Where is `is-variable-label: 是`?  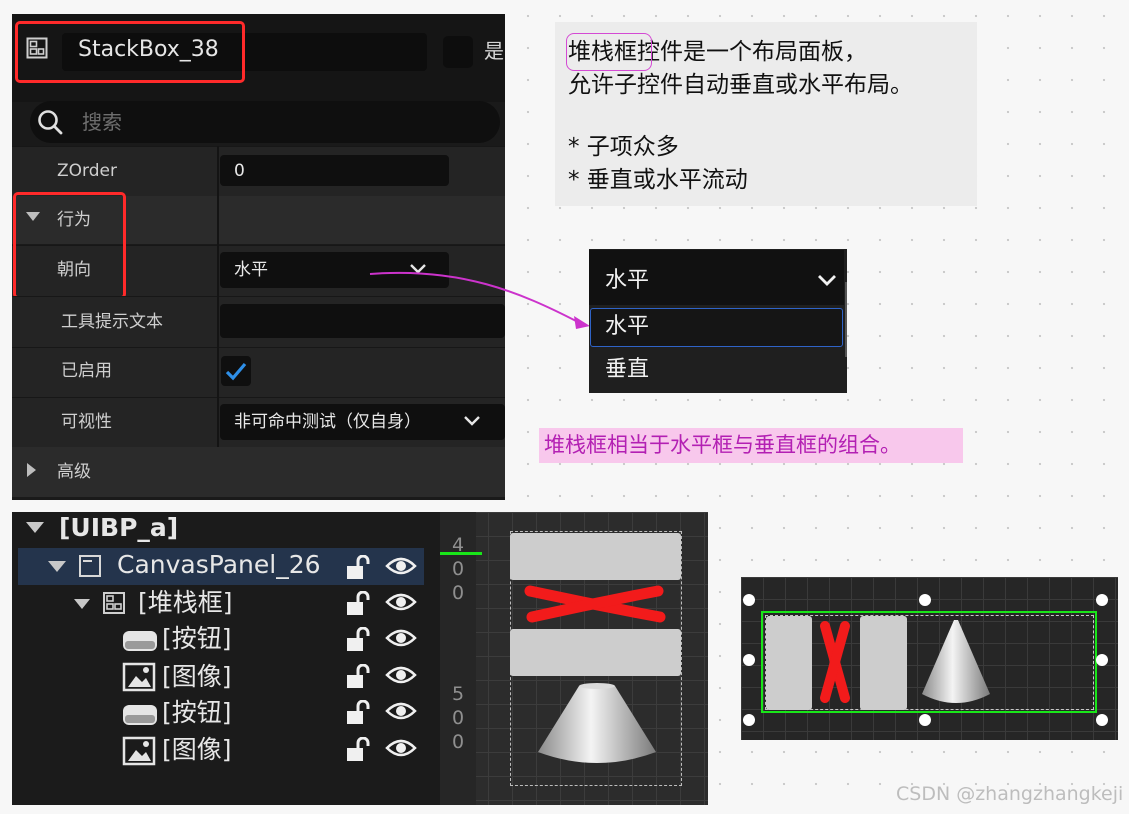 is-variable-label: 是 is located at coordinates (494, 51).